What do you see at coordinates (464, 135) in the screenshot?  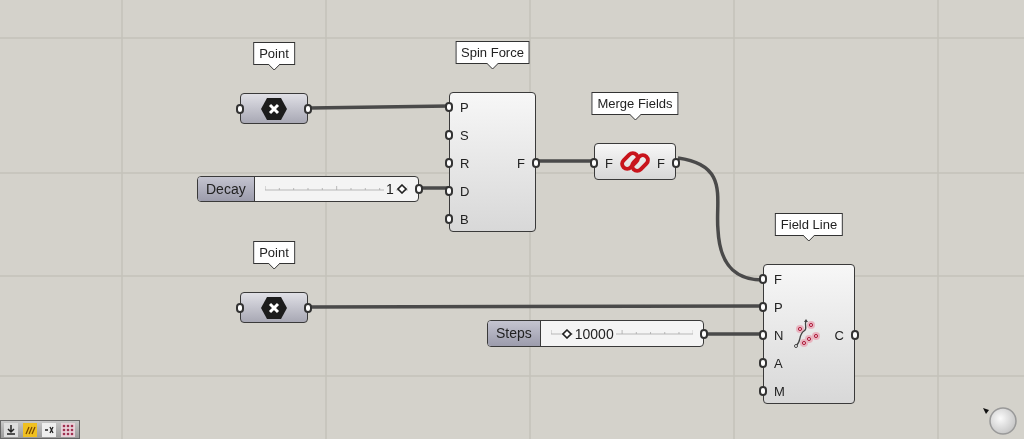 I see `input-label: S` at bounding box center [464, 135].